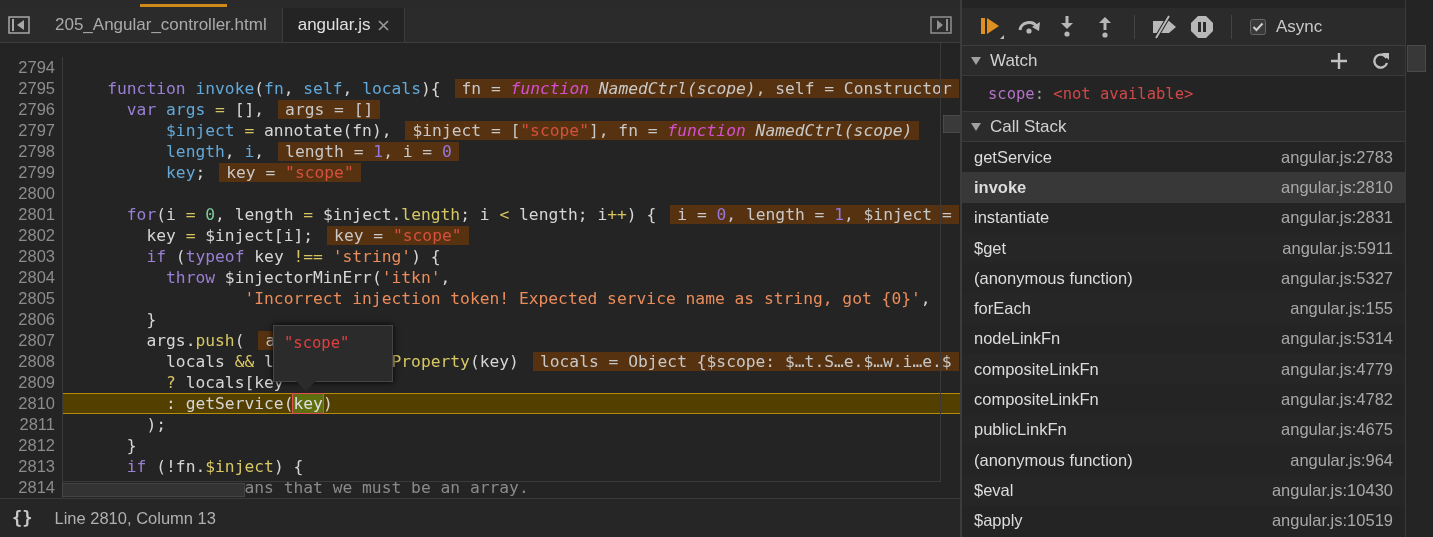  What do you see at coordinates (384, 25) in the screenshot?
I see `close-icon` at bounding box center [384, 25].